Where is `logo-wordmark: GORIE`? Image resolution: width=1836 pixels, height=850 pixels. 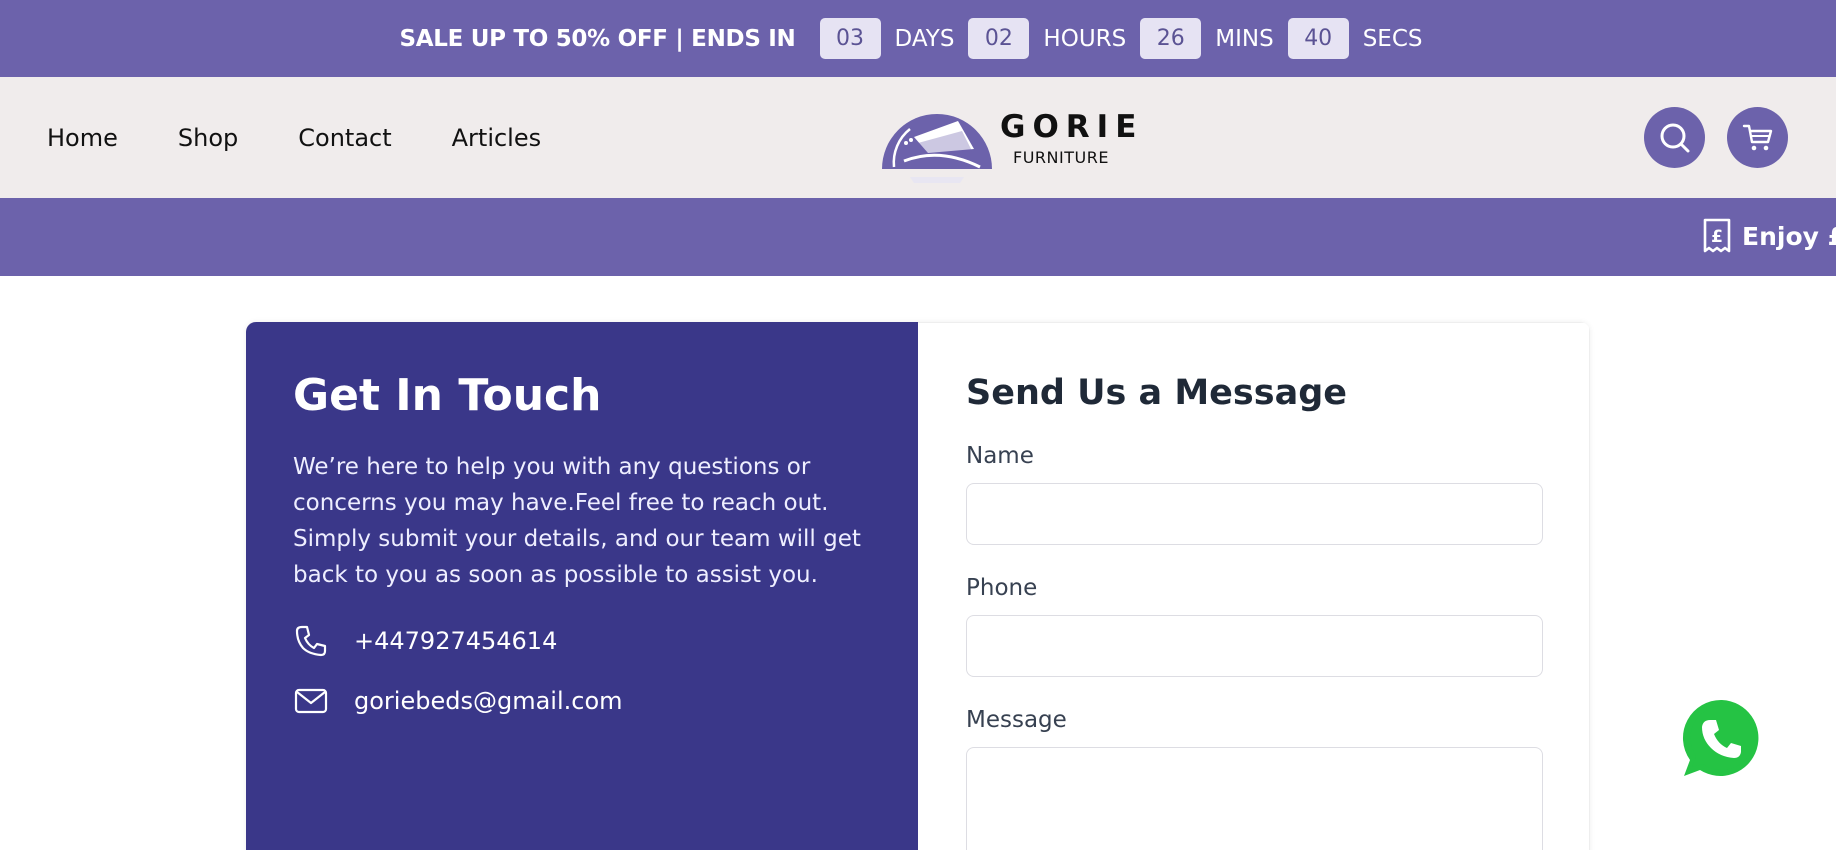
logo-wordmark: GORIE is located at coordinates (1072, 127).